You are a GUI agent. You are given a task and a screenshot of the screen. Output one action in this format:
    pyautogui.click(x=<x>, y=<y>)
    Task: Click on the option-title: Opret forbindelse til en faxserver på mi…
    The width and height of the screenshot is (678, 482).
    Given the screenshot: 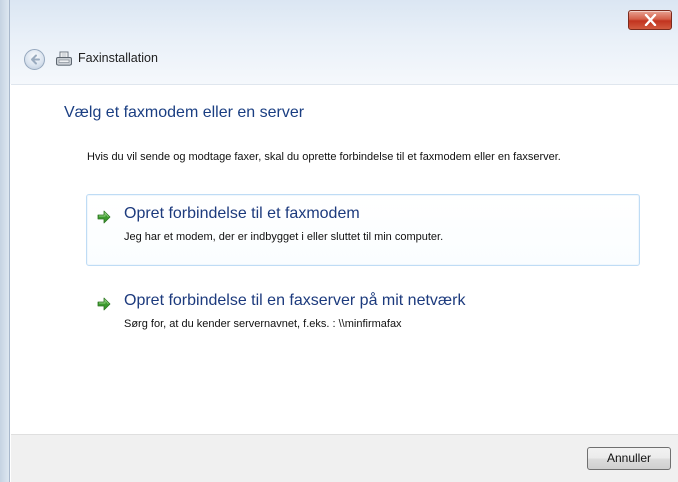 What is the action you would take?
    pyautogui.click(x=295, y=300)
    